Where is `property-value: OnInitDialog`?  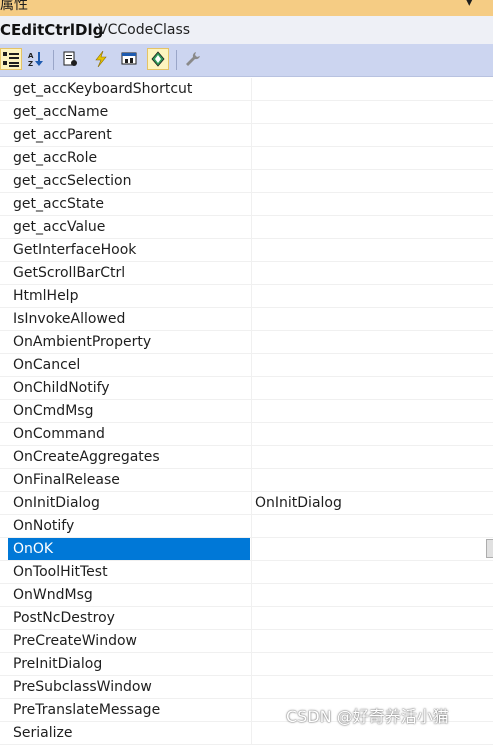 property-value: OnInitDialog is located at coordinates (372, 503).